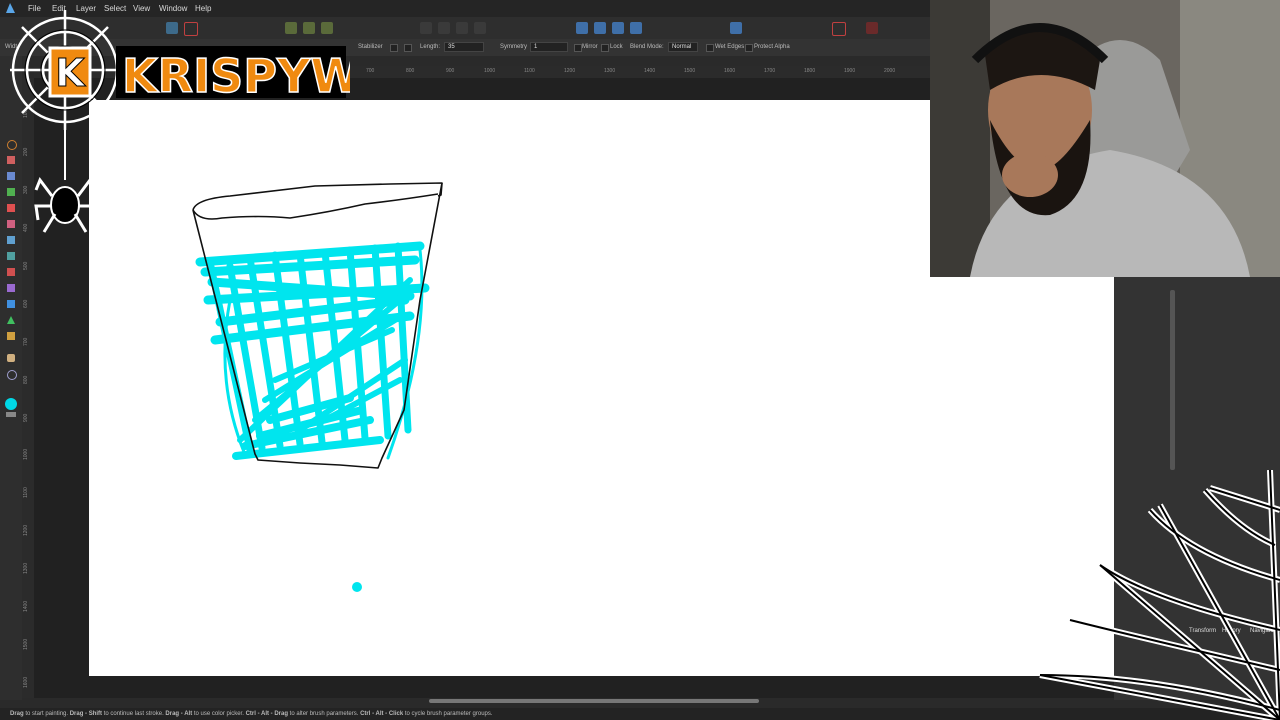 This screenshot has width=1280, height=720. Describe the element at coordinates (408, 48) in the screenshot. I see `stabilizer-window-icon` at that location.